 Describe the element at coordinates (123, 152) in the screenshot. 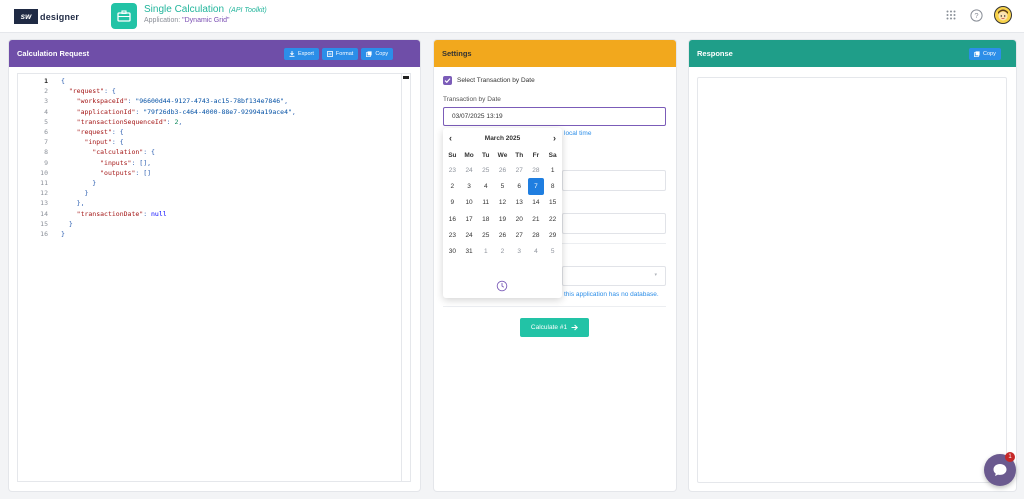

I see `code-line: "calculation": {` at that location.